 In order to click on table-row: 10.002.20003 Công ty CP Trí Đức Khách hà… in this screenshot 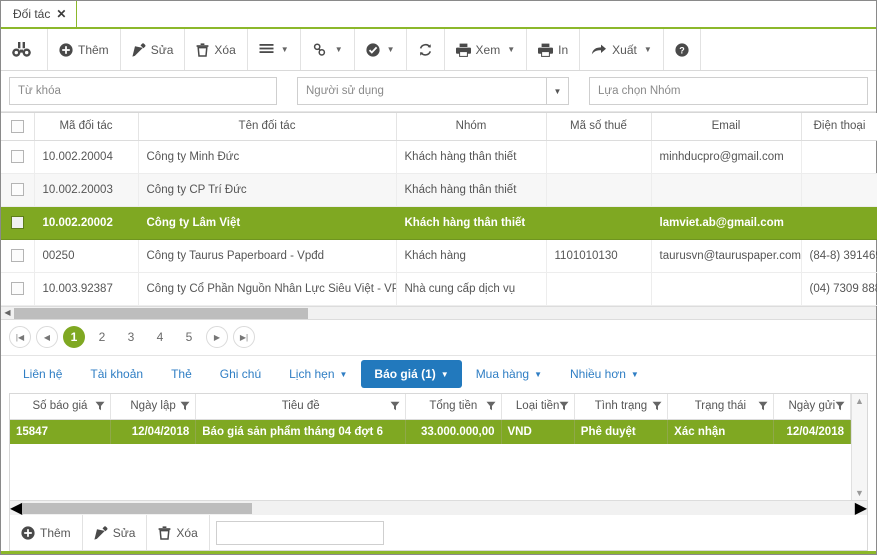, I will do `click(439, 190)`.